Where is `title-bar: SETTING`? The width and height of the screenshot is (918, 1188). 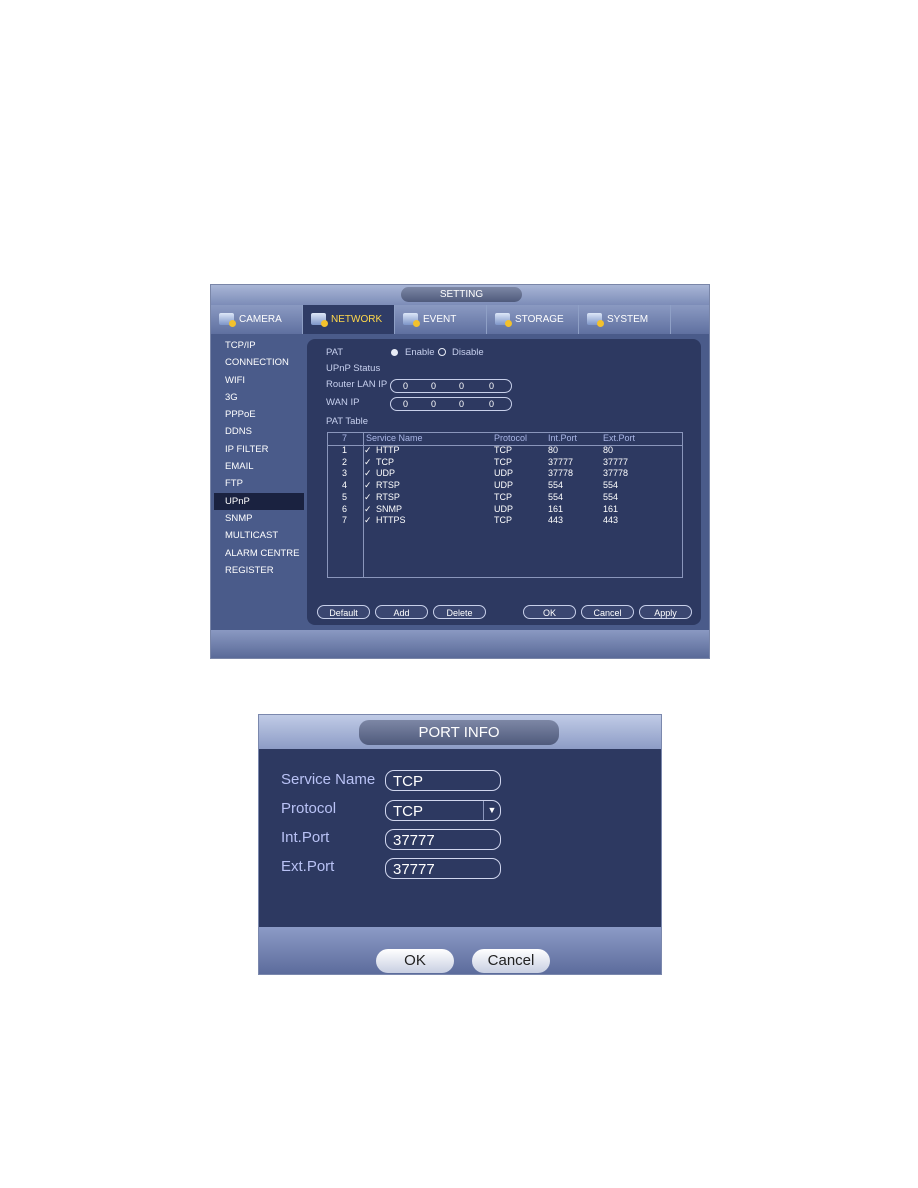
title-bar: SETTING is located at coordinates (460, 295).